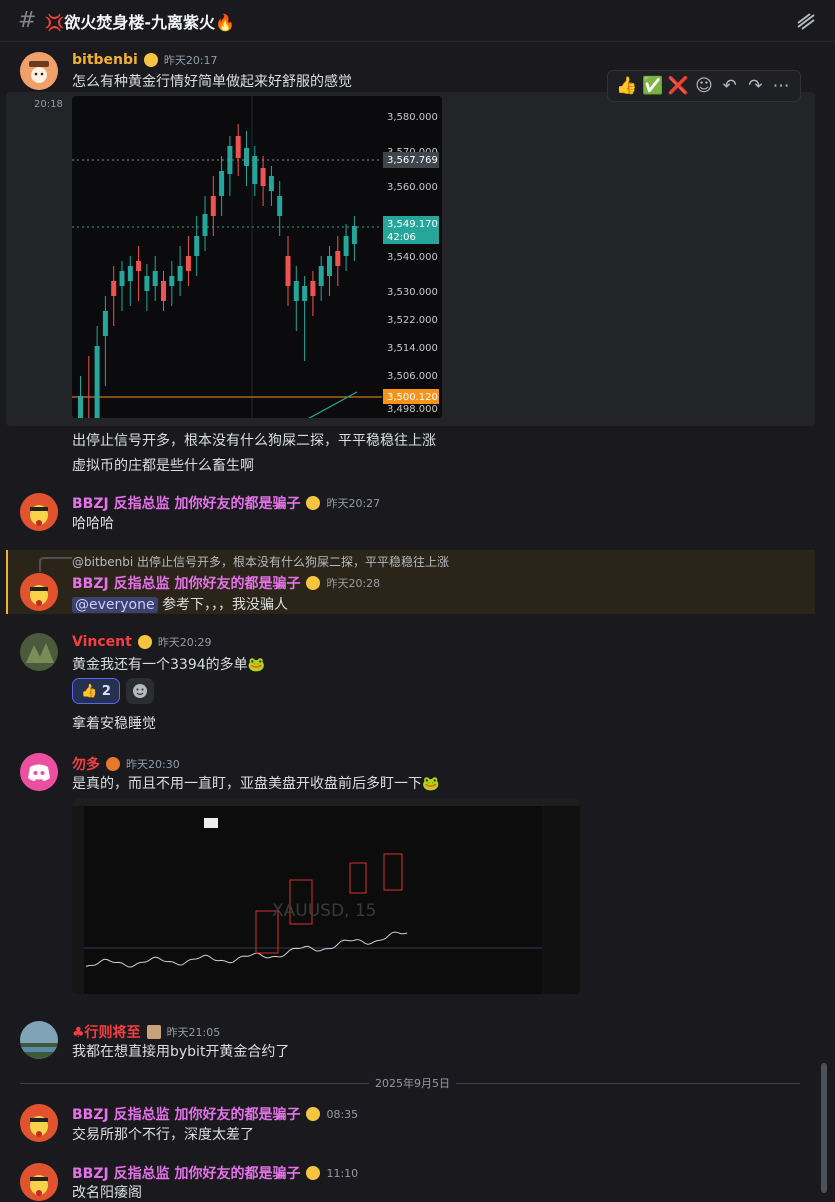 This screenshot has height=1202, width=835. What do you see at coordinates (190, 60) in the screenshot?
I see `timestamp: 昨天20:17` at bounding box center [190, 60].